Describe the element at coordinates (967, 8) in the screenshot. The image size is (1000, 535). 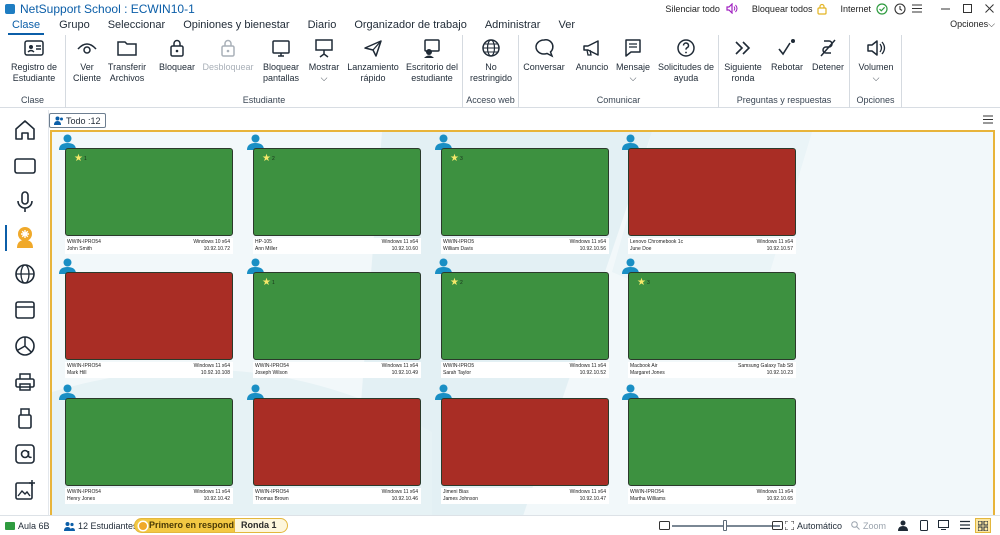
I see `maximize-button` at that location.